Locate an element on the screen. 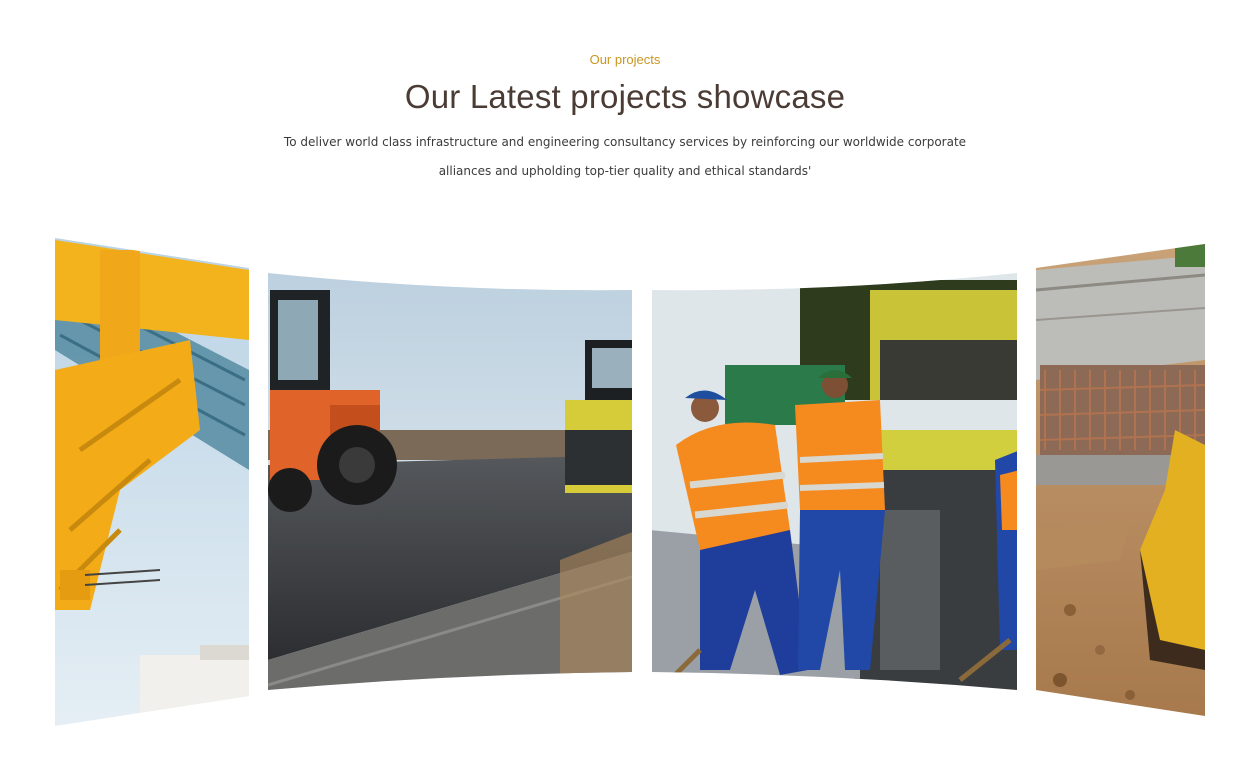 The width and height of the screenshot is (1250, 759). project-slide-crane is located at coordinates (155, 485).